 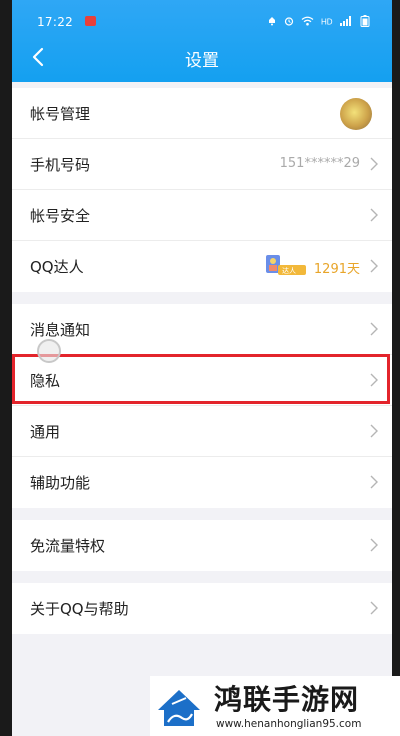 I want to click on about-help-item: 关于QQ与帮助, so click(x=202, y=608).